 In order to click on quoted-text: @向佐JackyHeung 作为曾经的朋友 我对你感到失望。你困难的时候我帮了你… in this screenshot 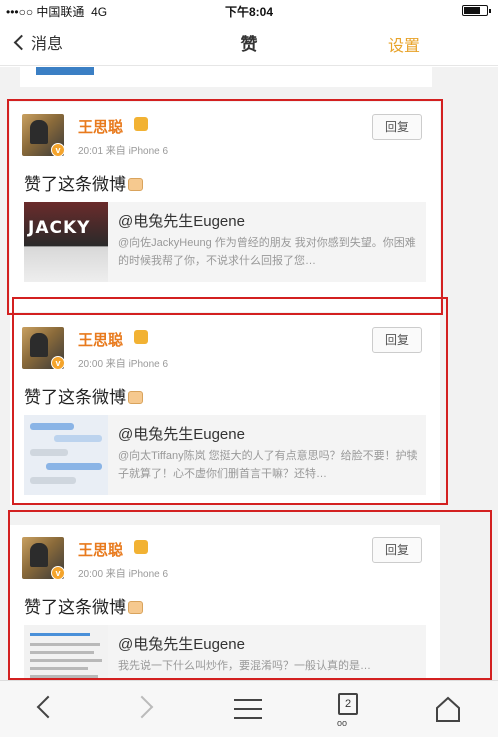, I will do `click(267, 252)`.